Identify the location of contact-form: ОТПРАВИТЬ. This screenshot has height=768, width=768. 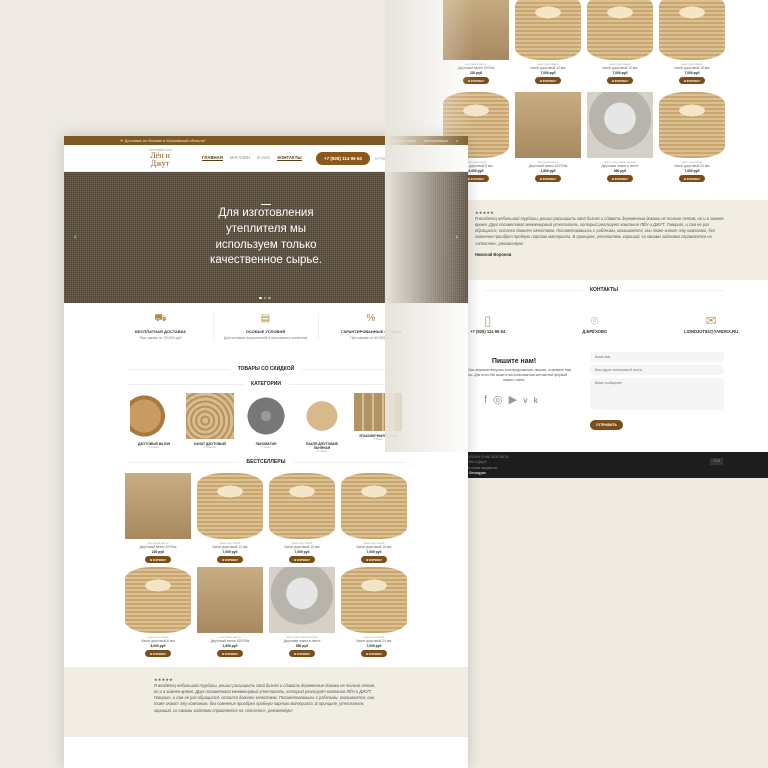
(657, 391).